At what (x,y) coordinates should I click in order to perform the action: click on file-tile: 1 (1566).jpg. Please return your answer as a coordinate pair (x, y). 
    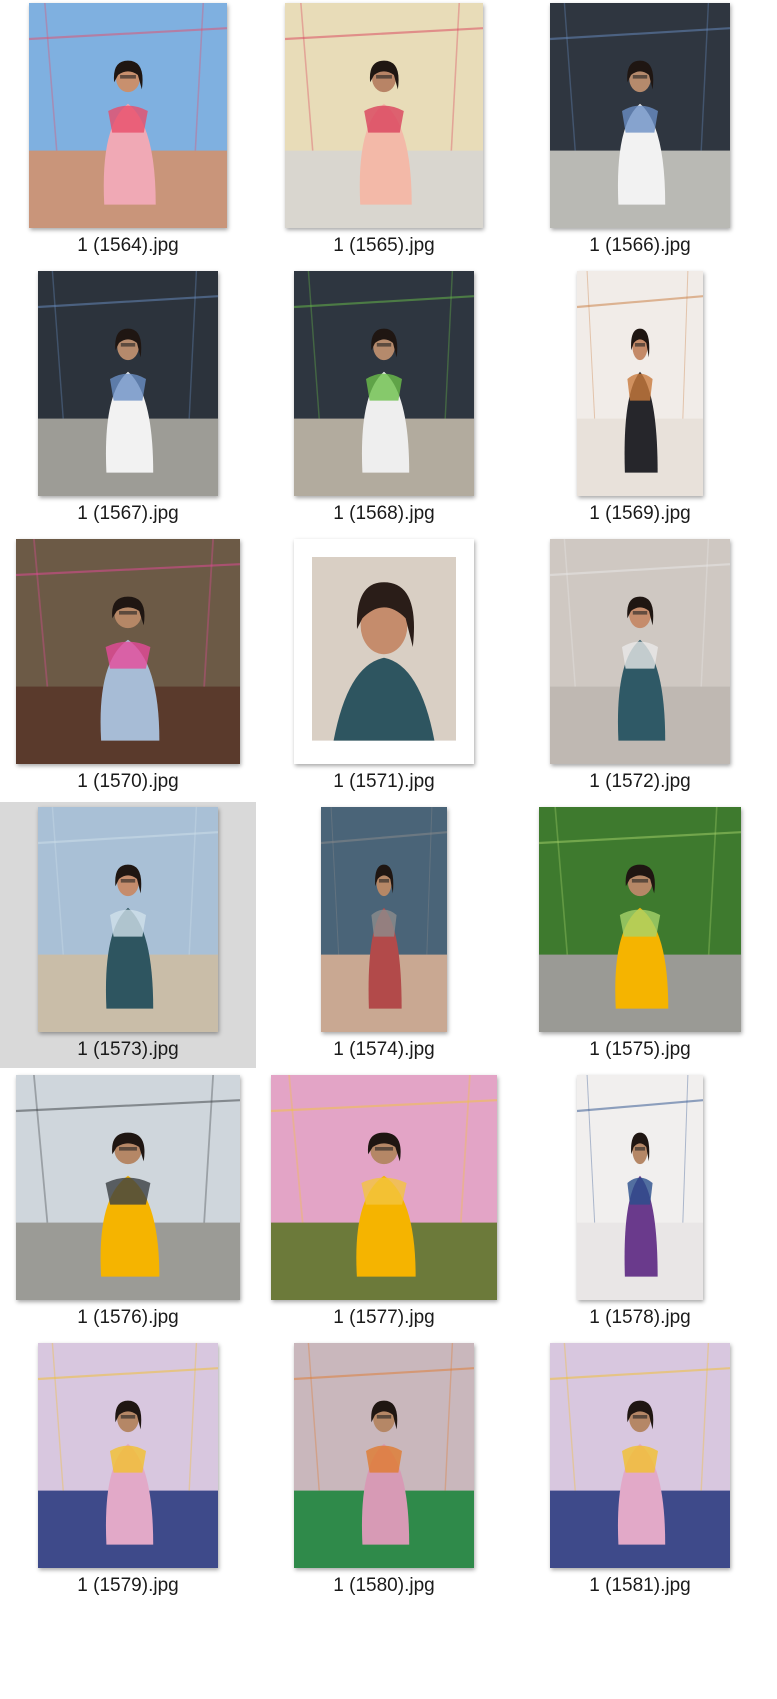
    Looking at the image, I should click on (640, 134).